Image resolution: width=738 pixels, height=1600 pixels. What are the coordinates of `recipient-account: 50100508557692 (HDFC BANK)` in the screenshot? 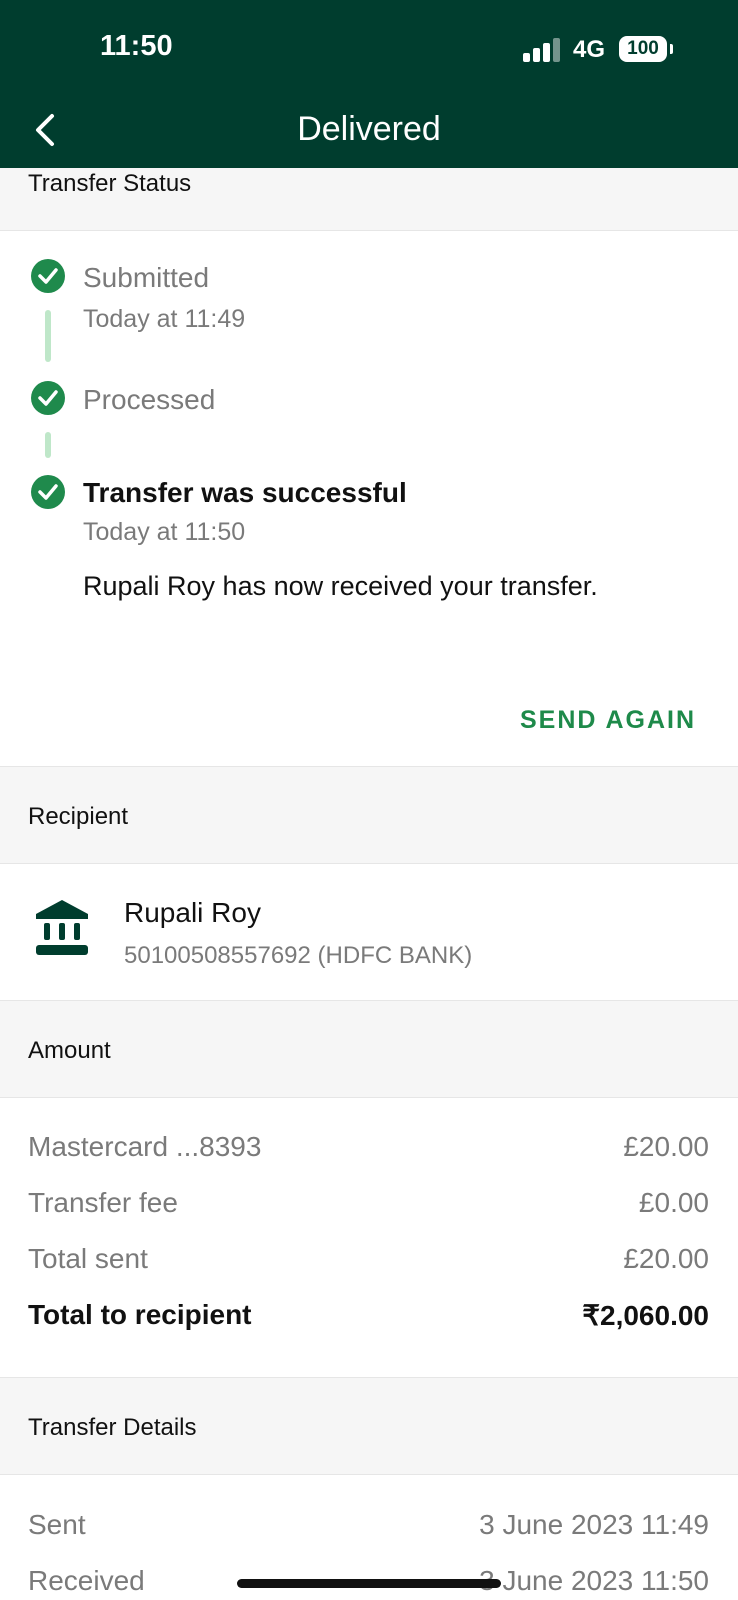 It's located at (298, 955).